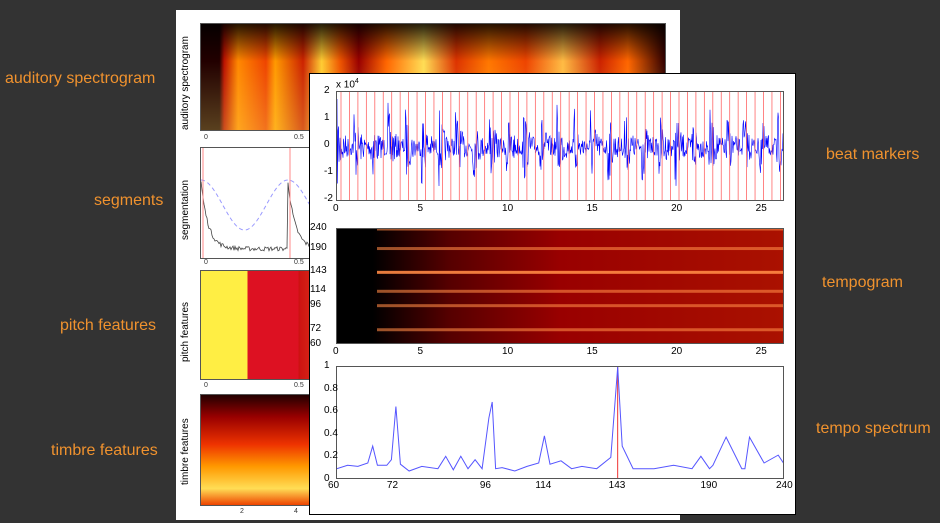  I want to click on y-tick: 114, so click(318, 290).